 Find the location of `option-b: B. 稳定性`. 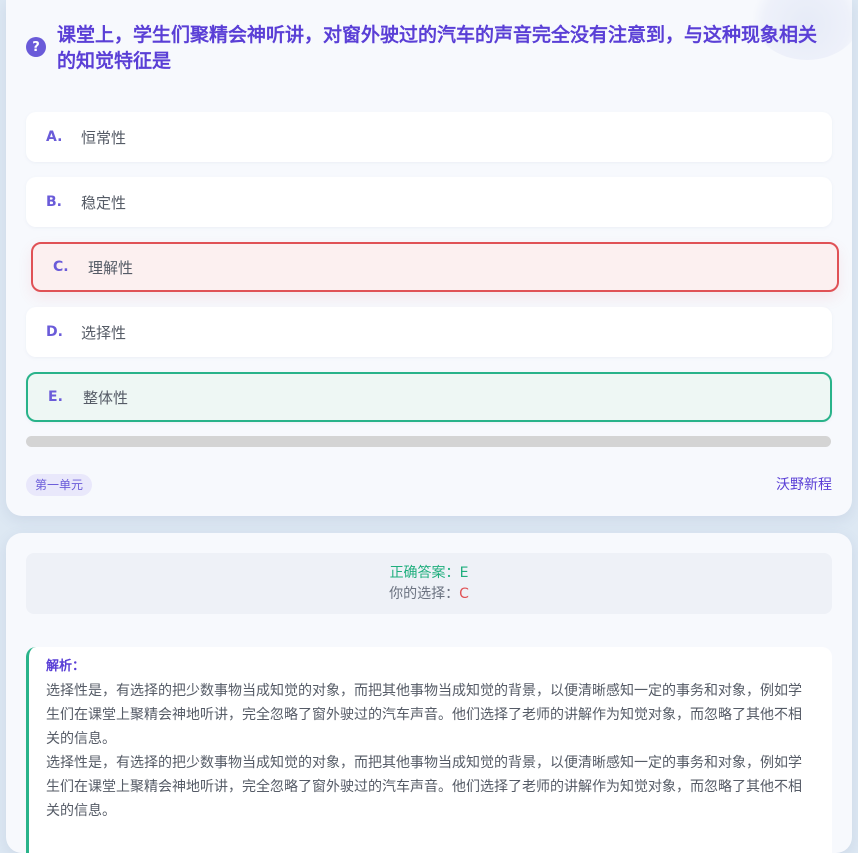

option-b: B. 稳定性 is located at coordinates (429, 202).